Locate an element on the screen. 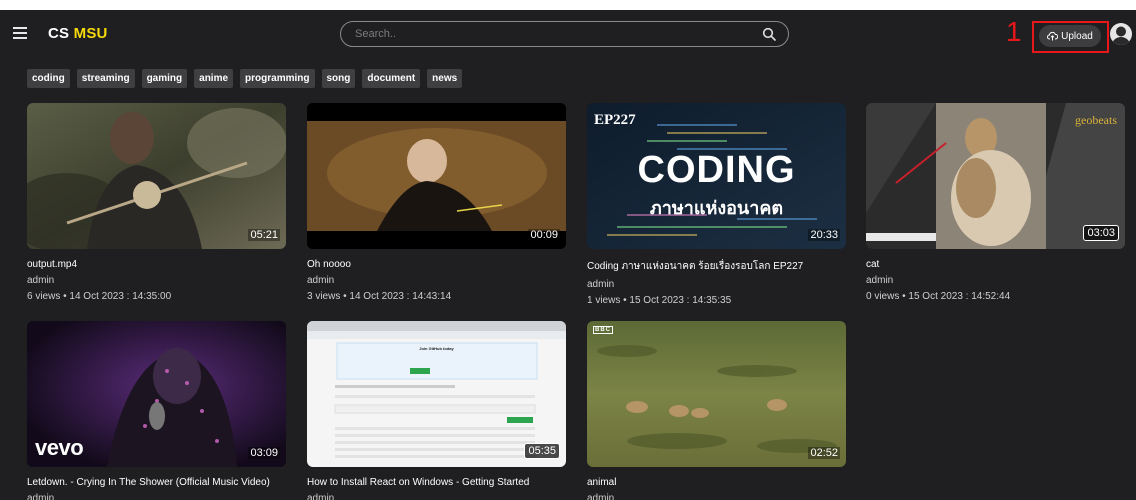 The height and width of the screenshot is (500, 1136). brand-logo: CS MSU is located at coordinates (78, 33).